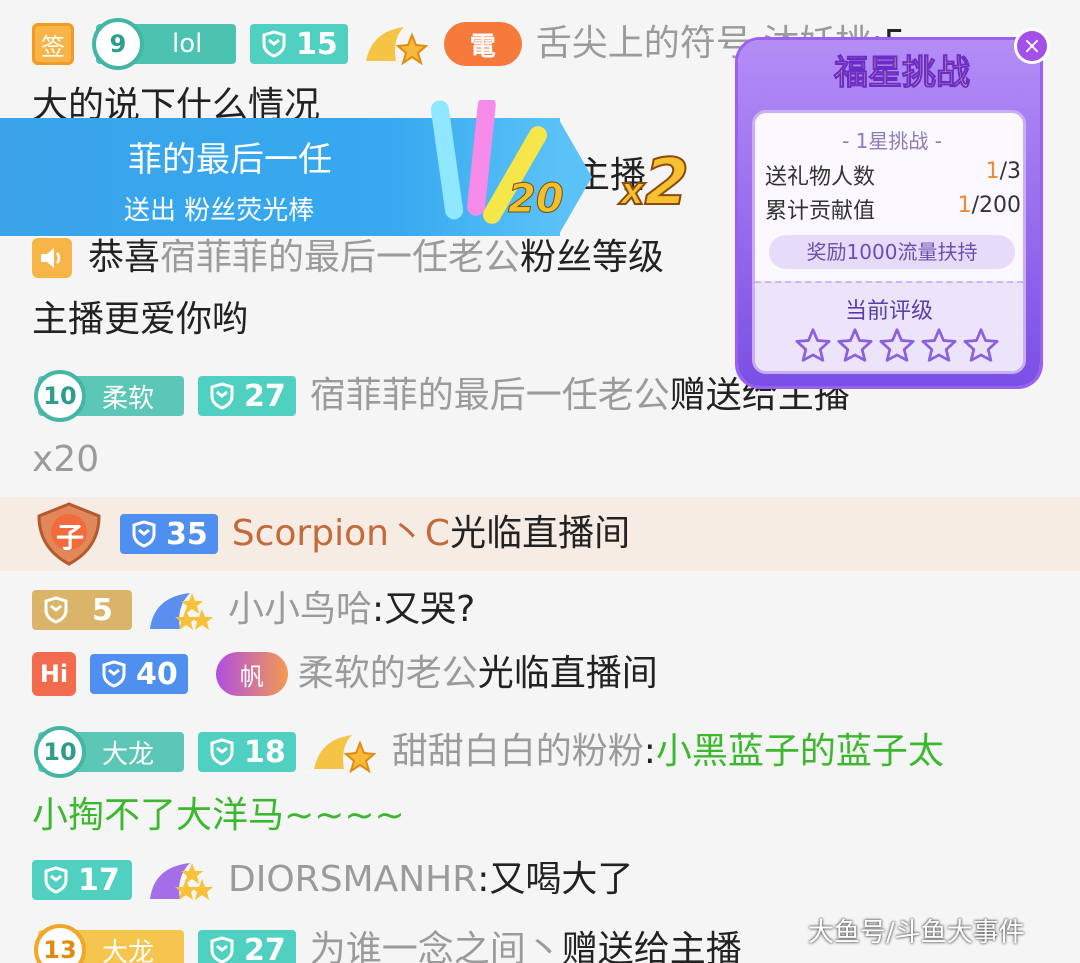  Describe the element at coordinates (820, 177) in the screenshot. I see `row-label: 送礼物人数` at that location.